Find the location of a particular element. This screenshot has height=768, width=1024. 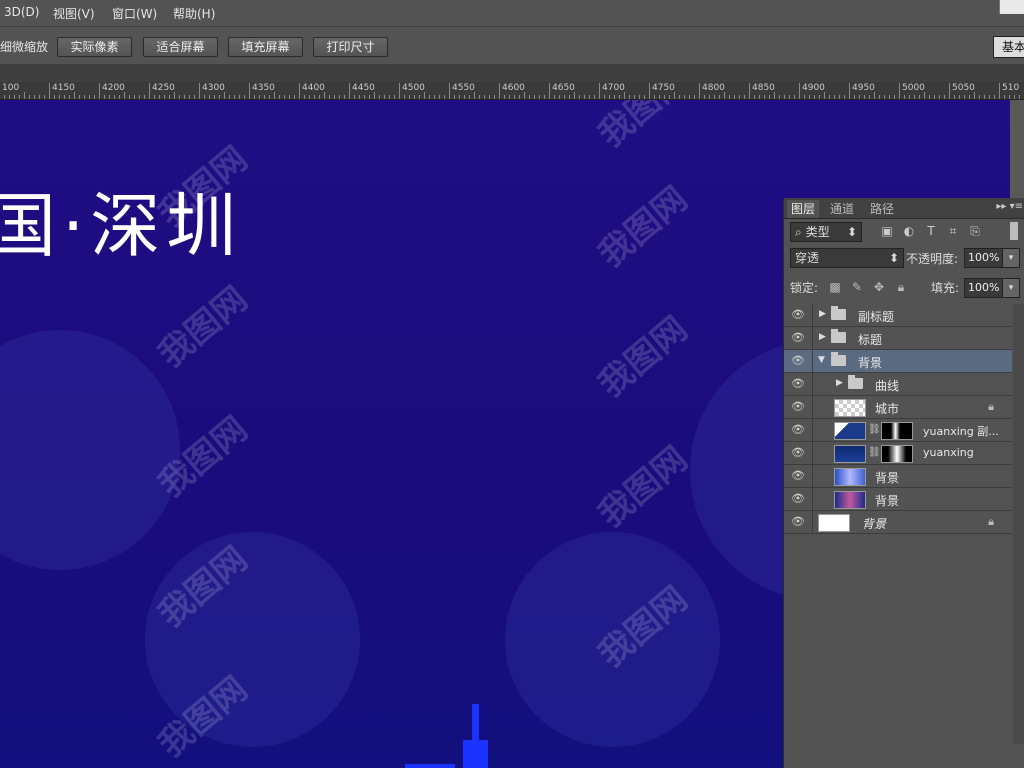

layer-name: yuanxing is located at coordinates (948, 452).